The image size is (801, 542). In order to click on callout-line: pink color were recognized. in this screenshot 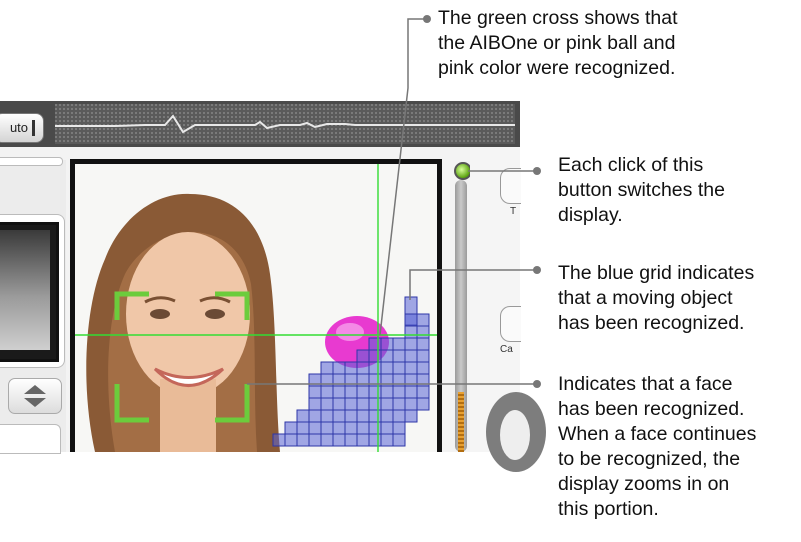, I will do `click(557, 68)`.